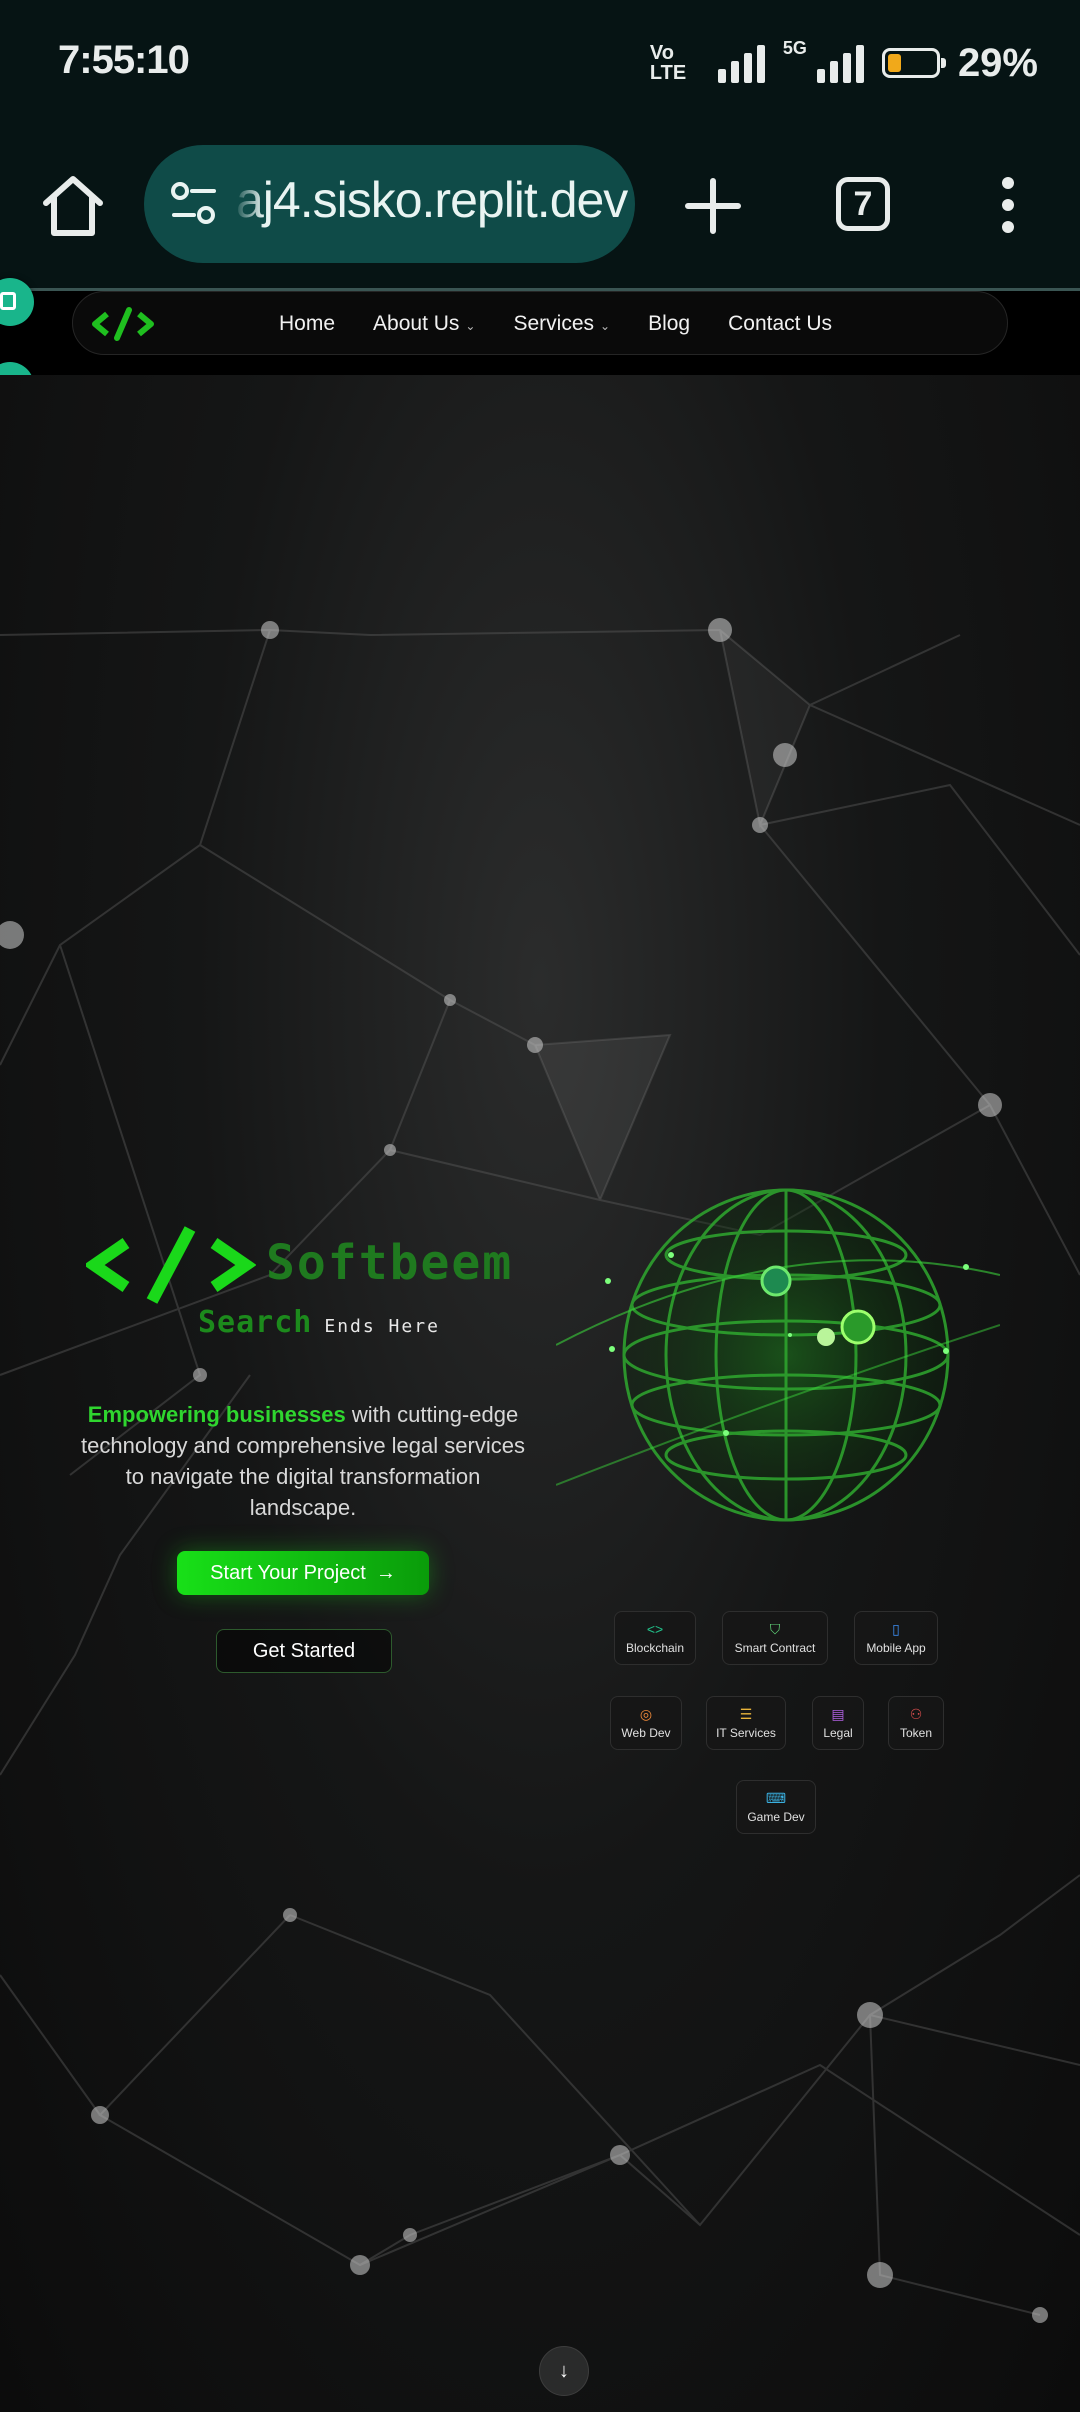  I want to click on start-project-label: Start Your Project, so click(288, 1572).